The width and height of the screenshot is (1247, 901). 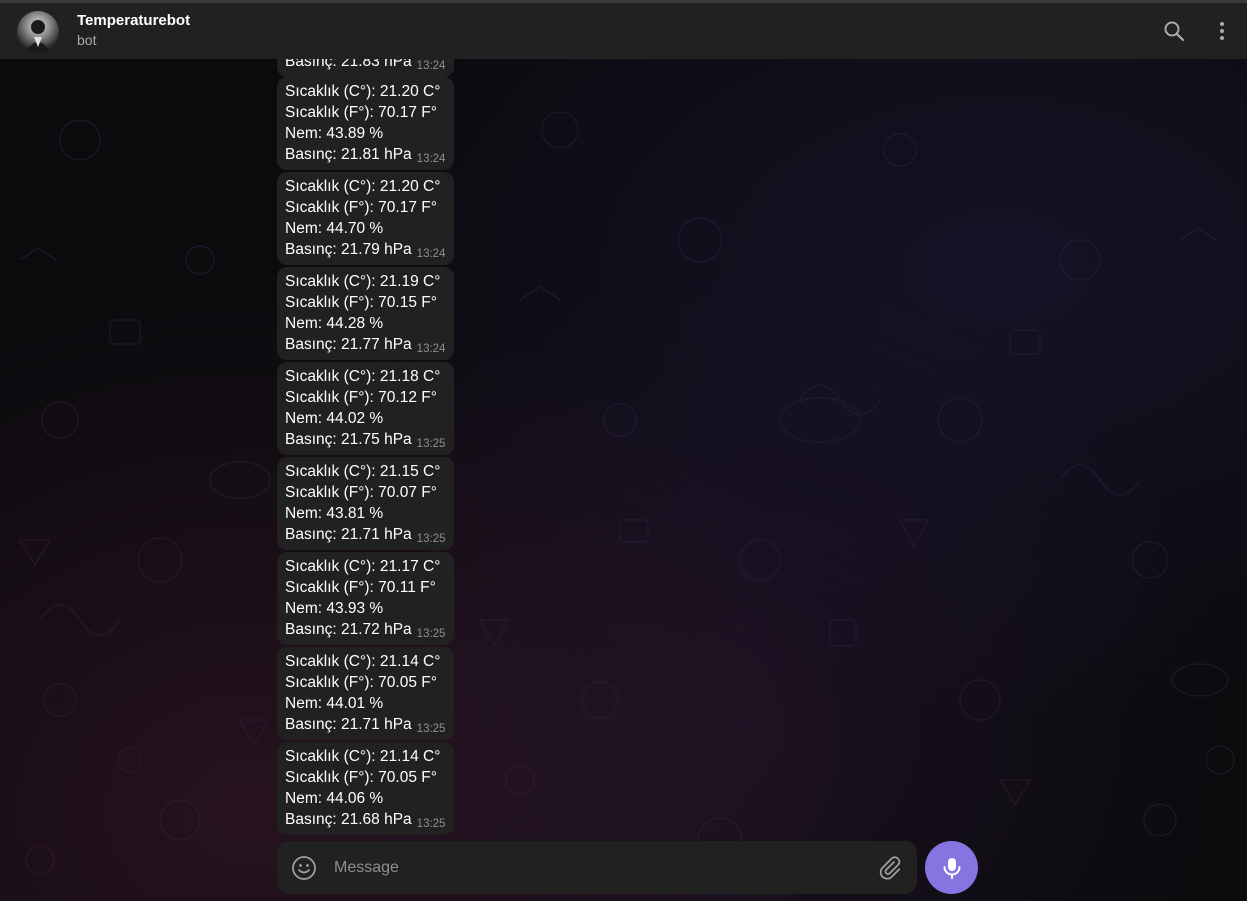 I want to click on temperature-f-line: Sıcaklık (F°): 70.11 F°, so click(x=360, y=587).